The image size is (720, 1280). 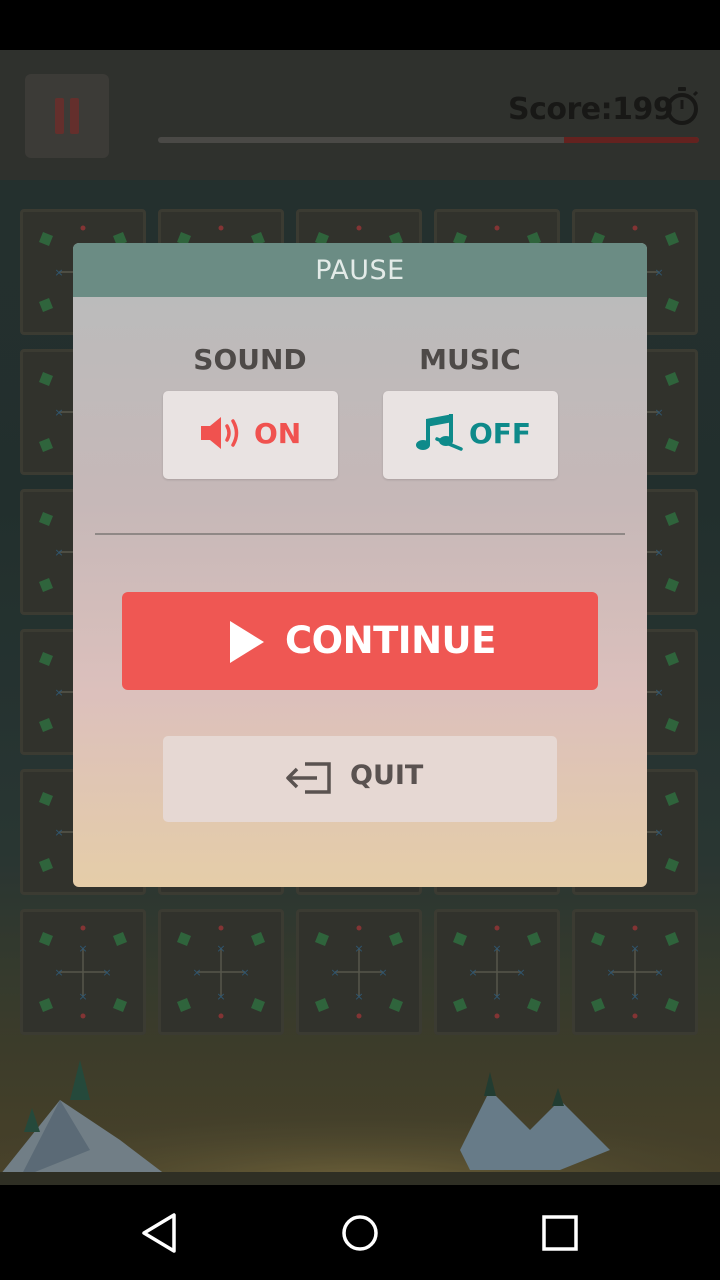 I want to click on quit-label: QUIT, so click(x=387, y=775).